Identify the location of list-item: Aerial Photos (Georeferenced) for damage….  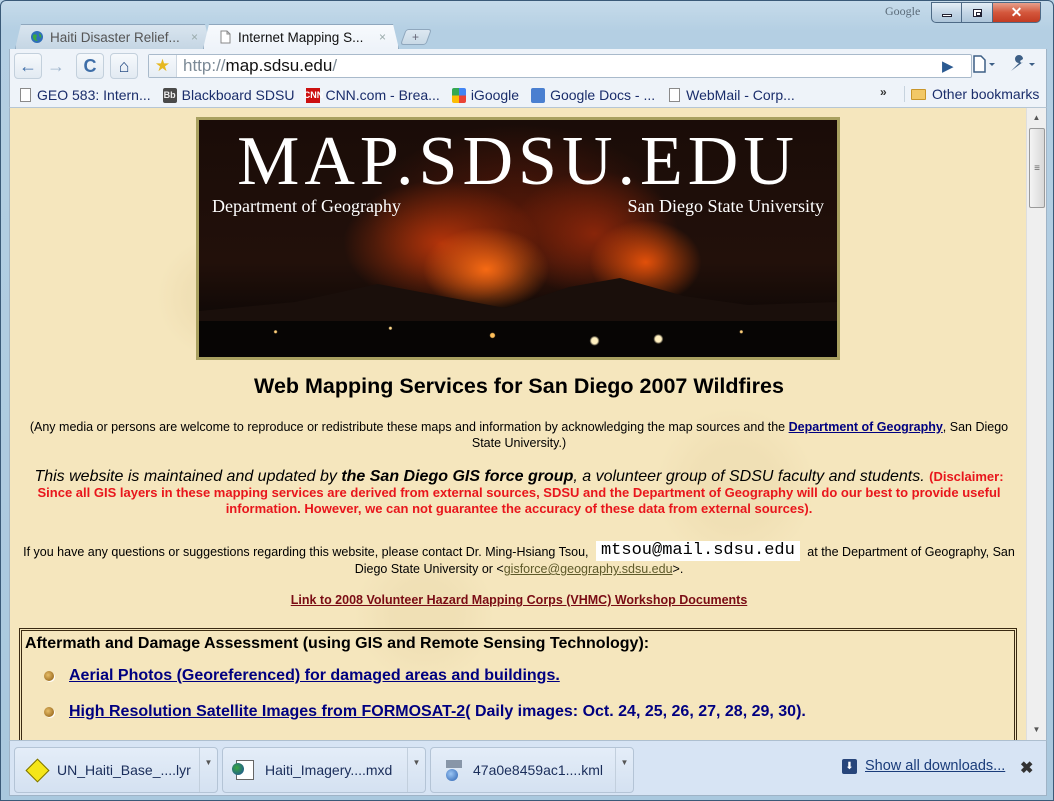
(529, 676).